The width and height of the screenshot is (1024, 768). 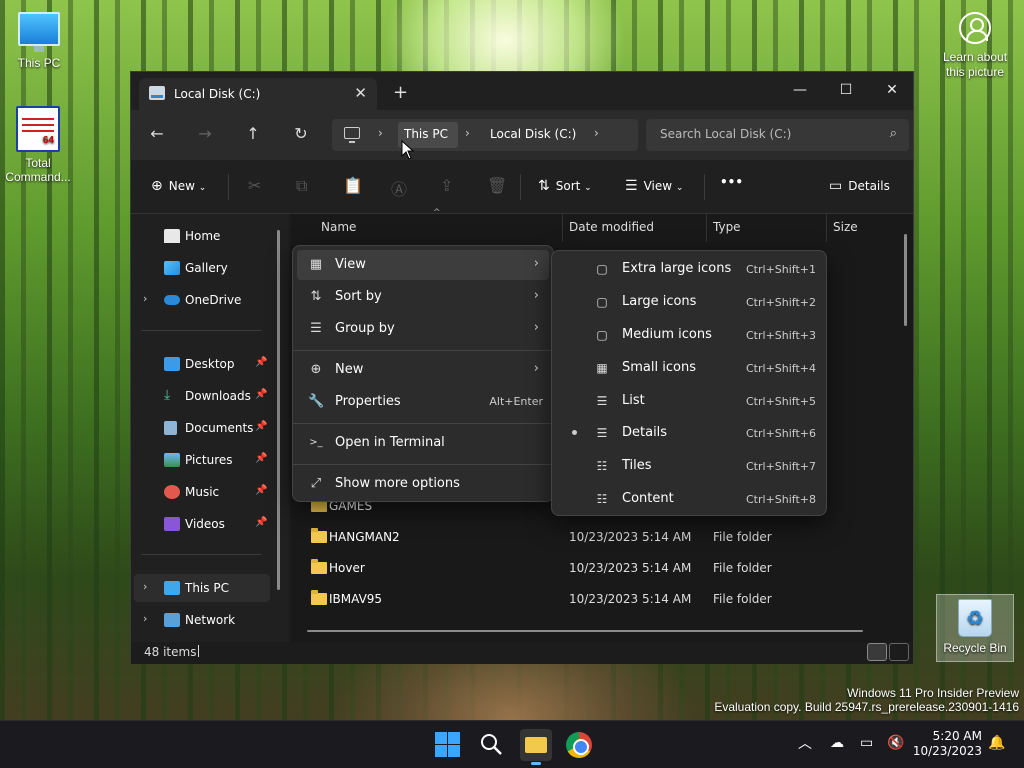 What do you see at coordinates (205, 133) in the screenshot?
I see `forward-arrow-icon: →` at bounding box center [205, 133].